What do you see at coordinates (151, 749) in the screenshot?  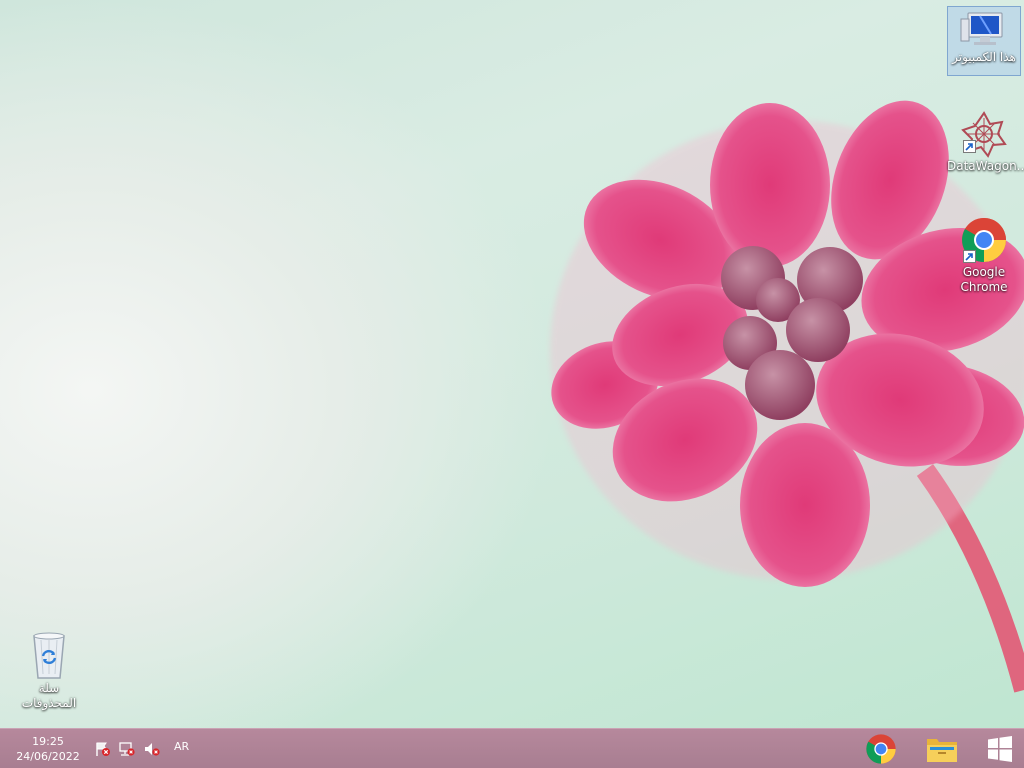 I see `volume-muted-icon` at bounding box center [151, 749].